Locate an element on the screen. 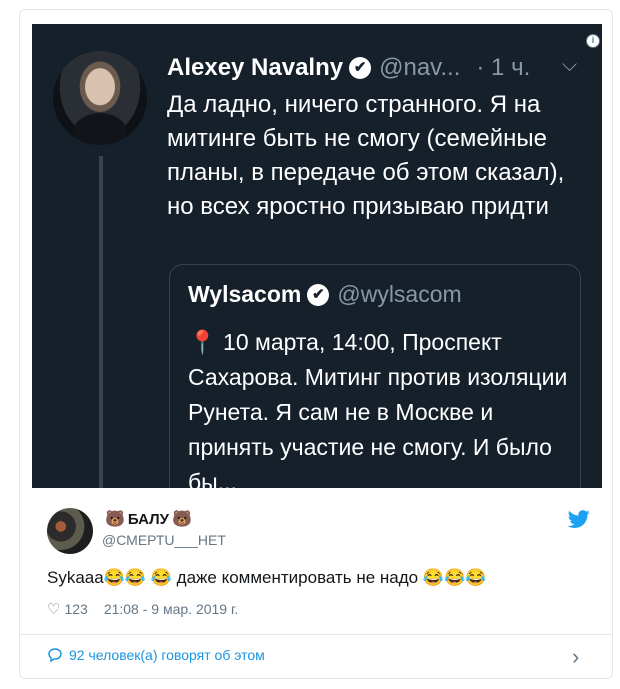 This screenshot has height=689, width=620. reply-author-name: БАЛУ is located at coordinates (148, 519).